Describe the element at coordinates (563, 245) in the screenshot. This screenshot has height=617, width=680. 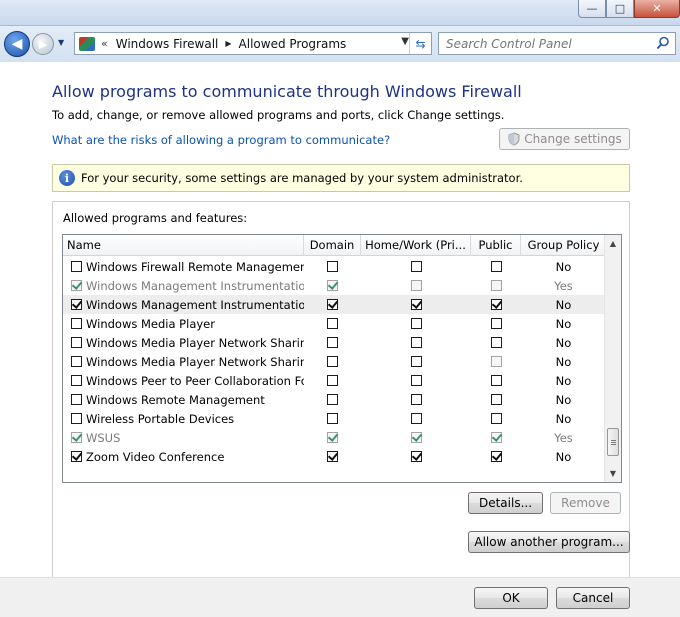
I see `column-header-group-policy: Group Policy` at that location.